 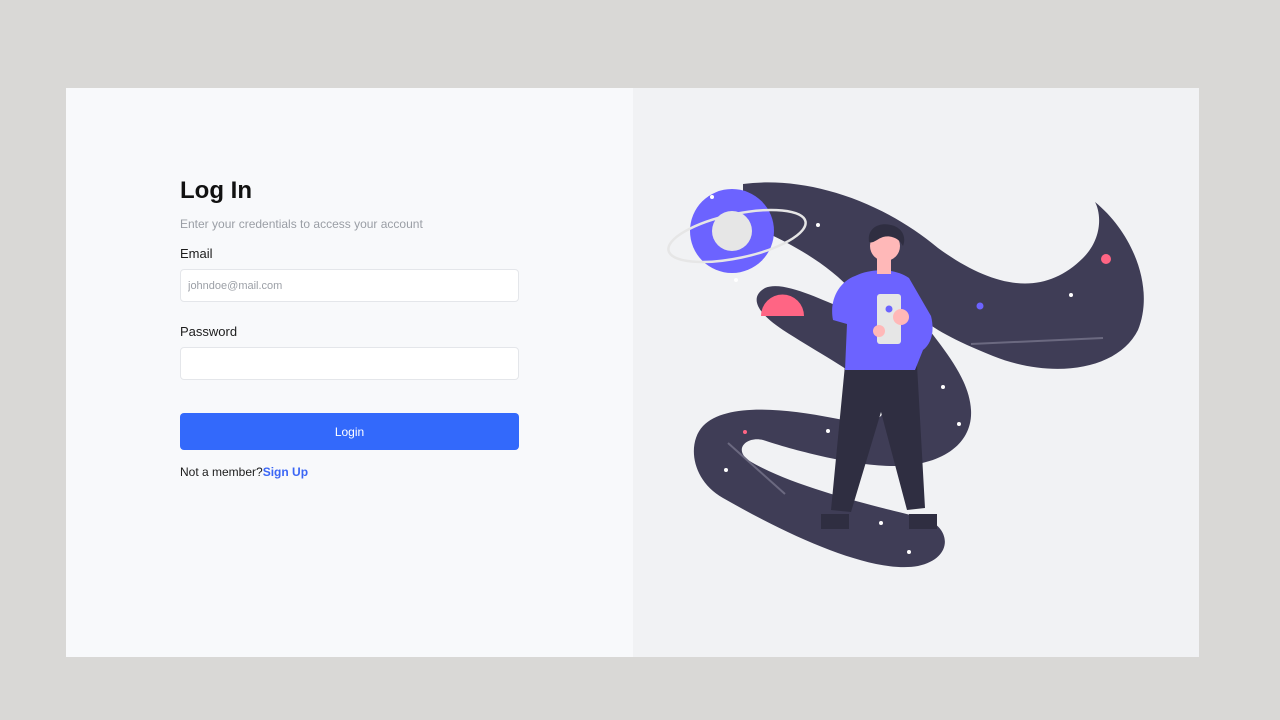 What do you see at coordinates (980, 306) in the screenshot?
I see `star-purple` at bounding box center [980, 306].